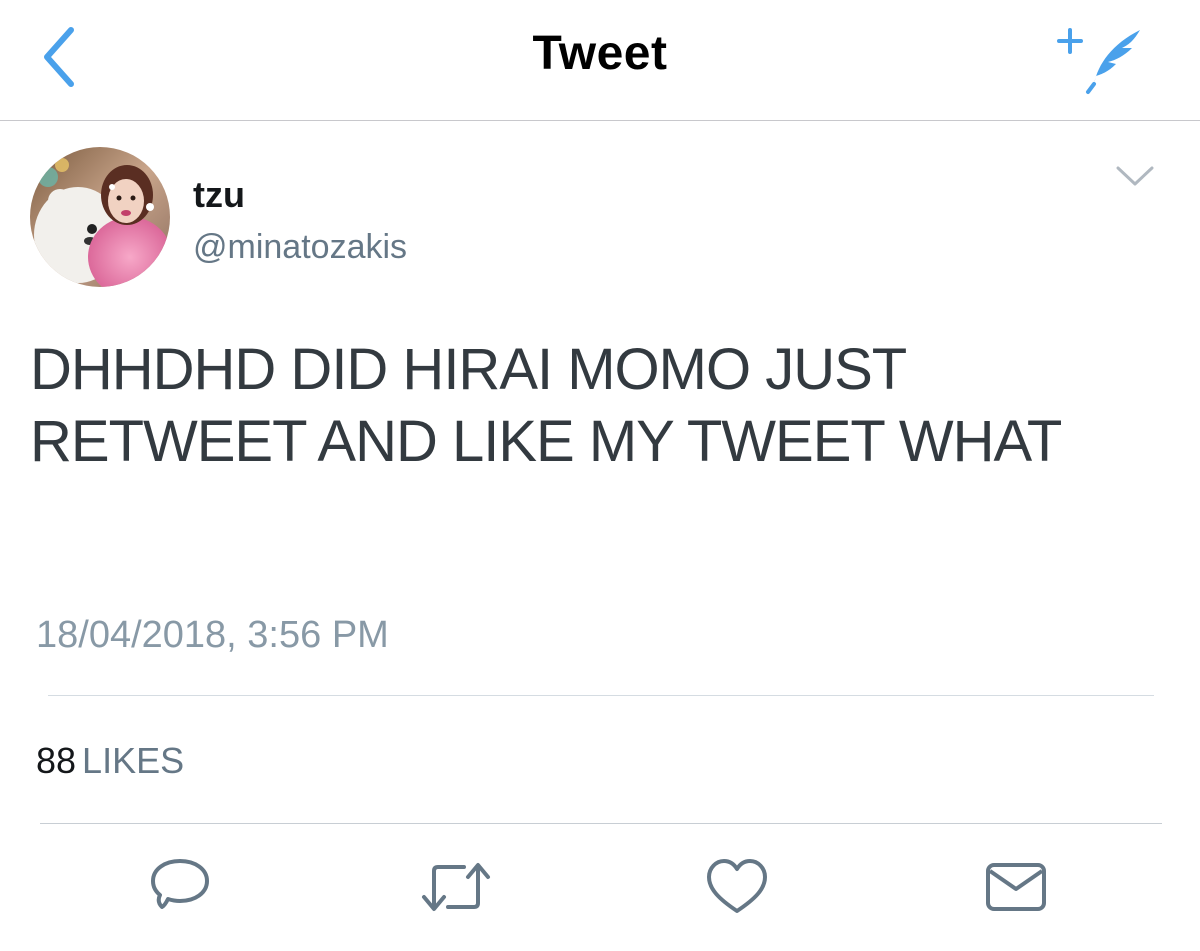  What do you see at coordinates (56, 760) in the screenshot?
I see `likes-count: 88` at bounding box center [56, 760].